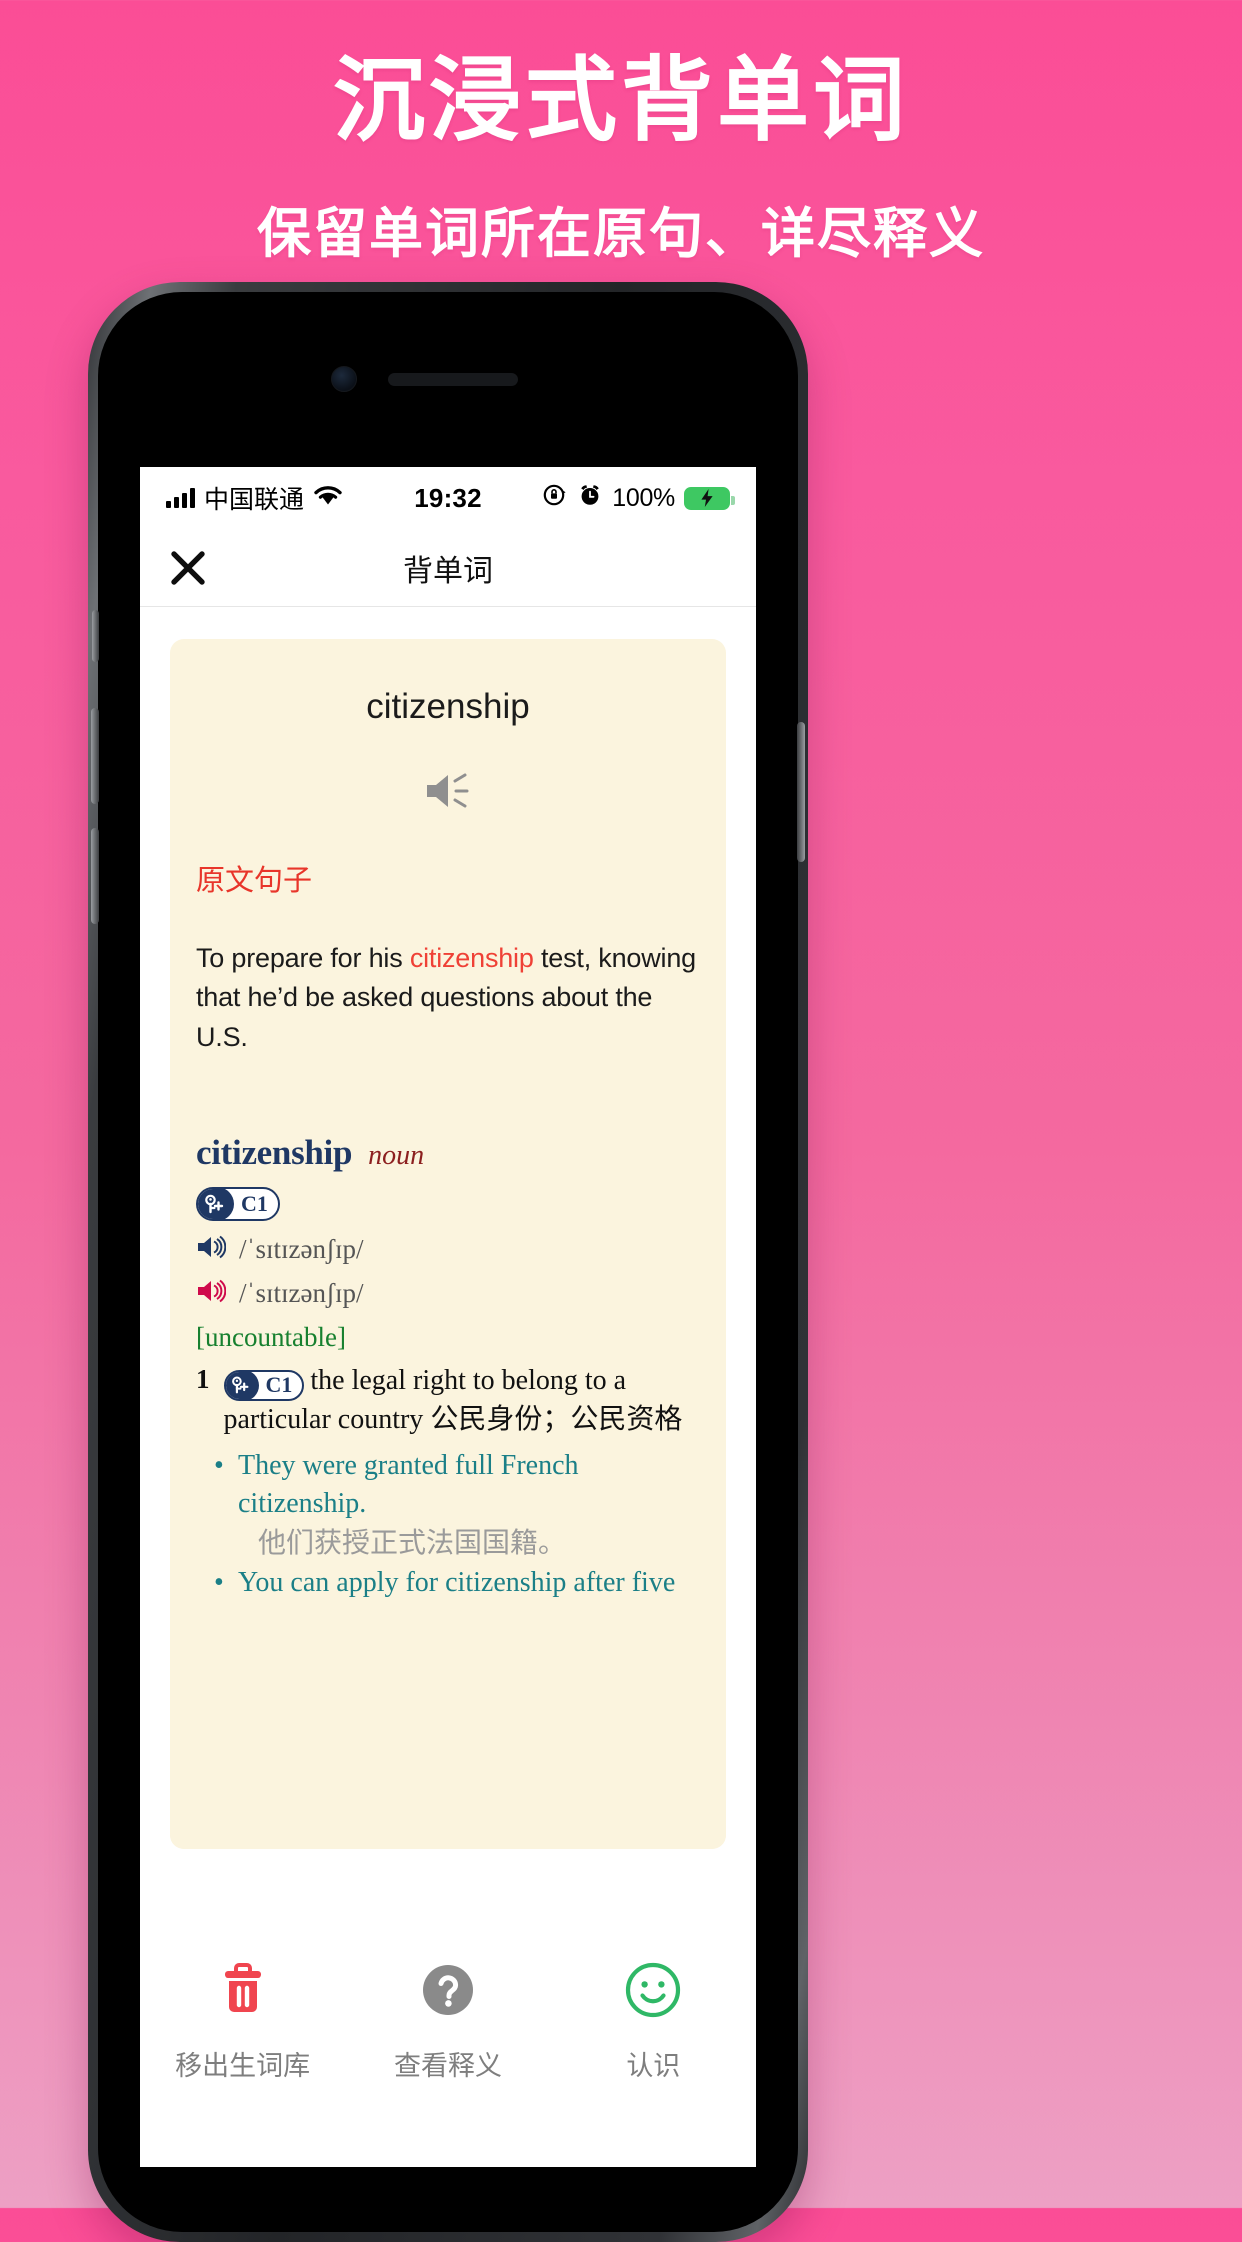 Image resolution: width=1242 pixels, height=2242 pixels. Describe the element at coordinates (274, 1153) in the screenshot. I see `dictionary-headword: citizenship` at that location.